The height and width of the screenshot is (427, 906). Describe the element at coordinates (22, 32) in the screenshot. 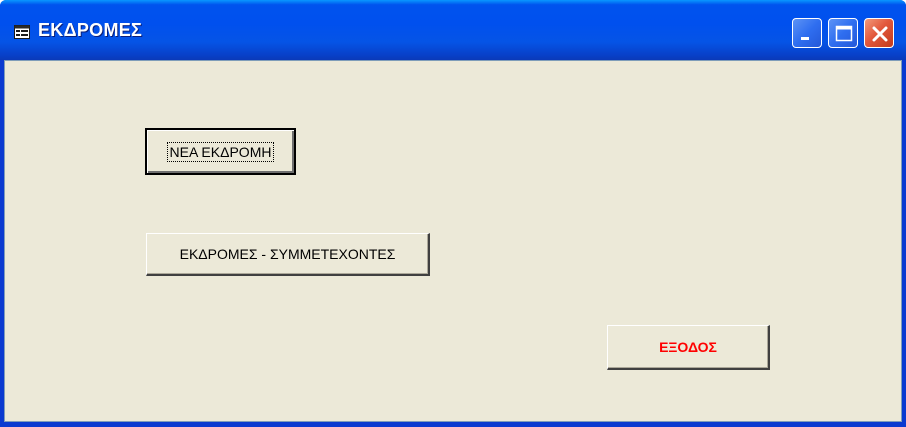

I see `form-icon` at that location.